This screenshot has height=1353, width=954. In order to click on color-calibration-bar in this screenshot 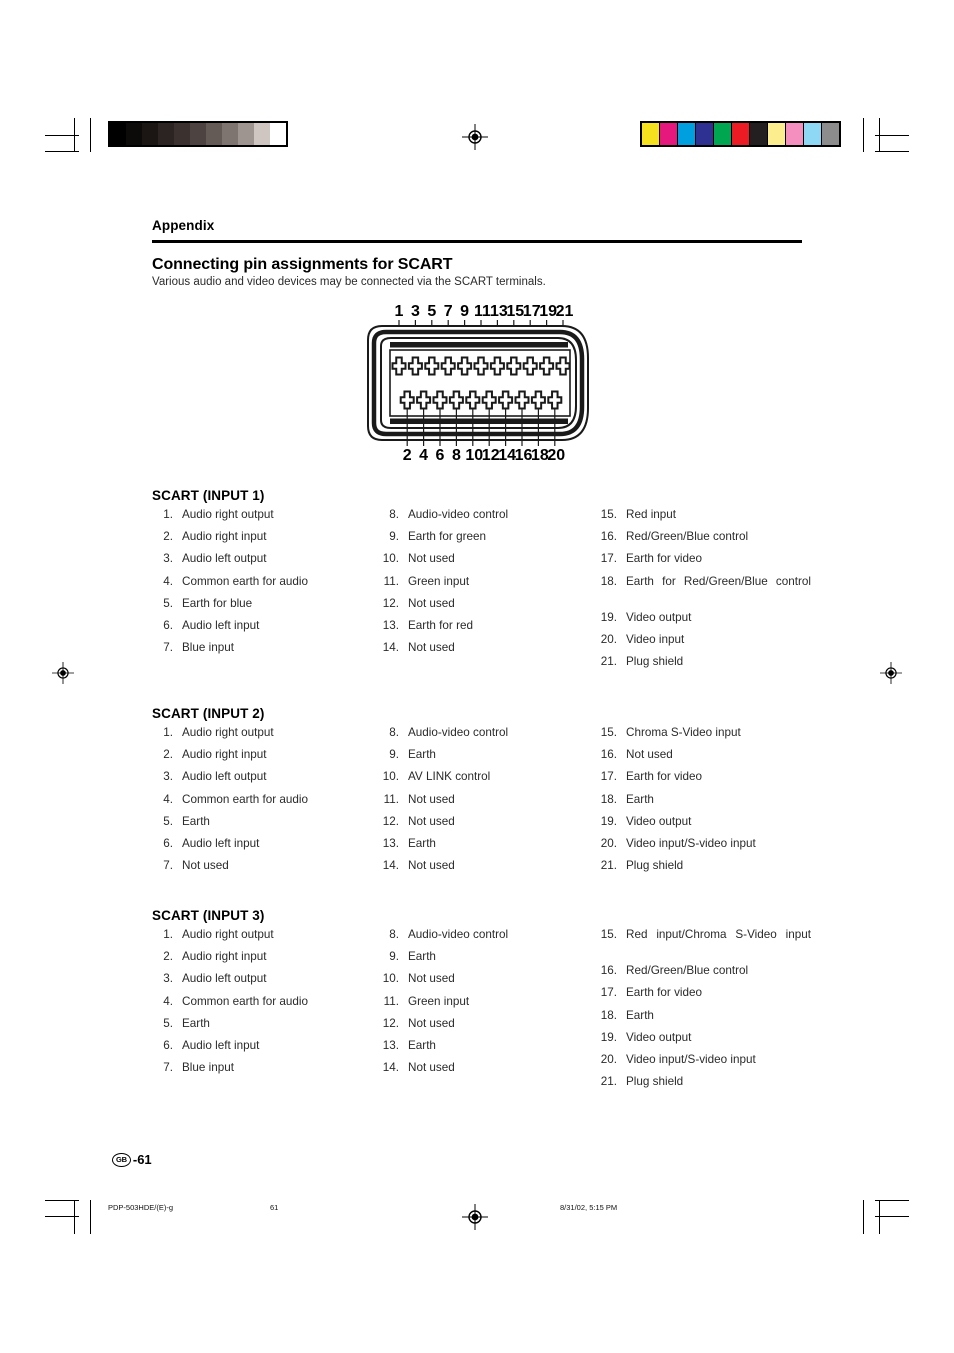, I will do `click(740, 134)`.